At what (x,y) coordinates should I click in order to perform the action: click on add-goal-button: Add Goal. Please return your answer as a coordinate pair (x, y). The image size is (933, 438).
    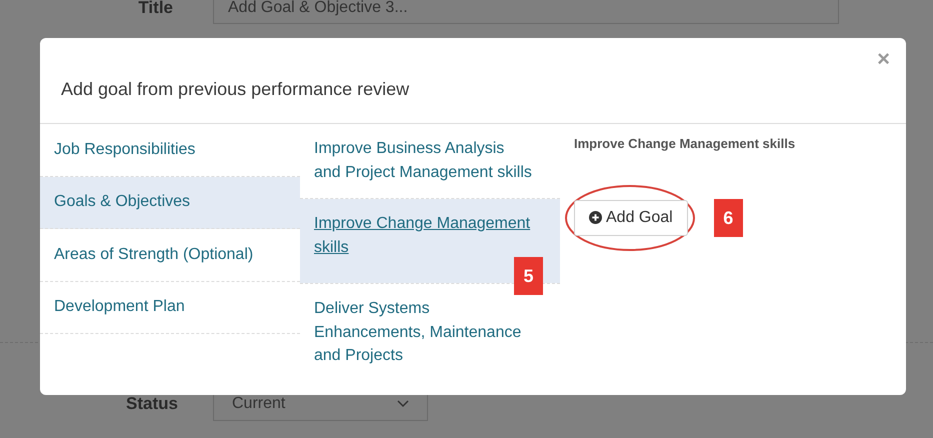
    Looking at the image, I should click on (631, 218).